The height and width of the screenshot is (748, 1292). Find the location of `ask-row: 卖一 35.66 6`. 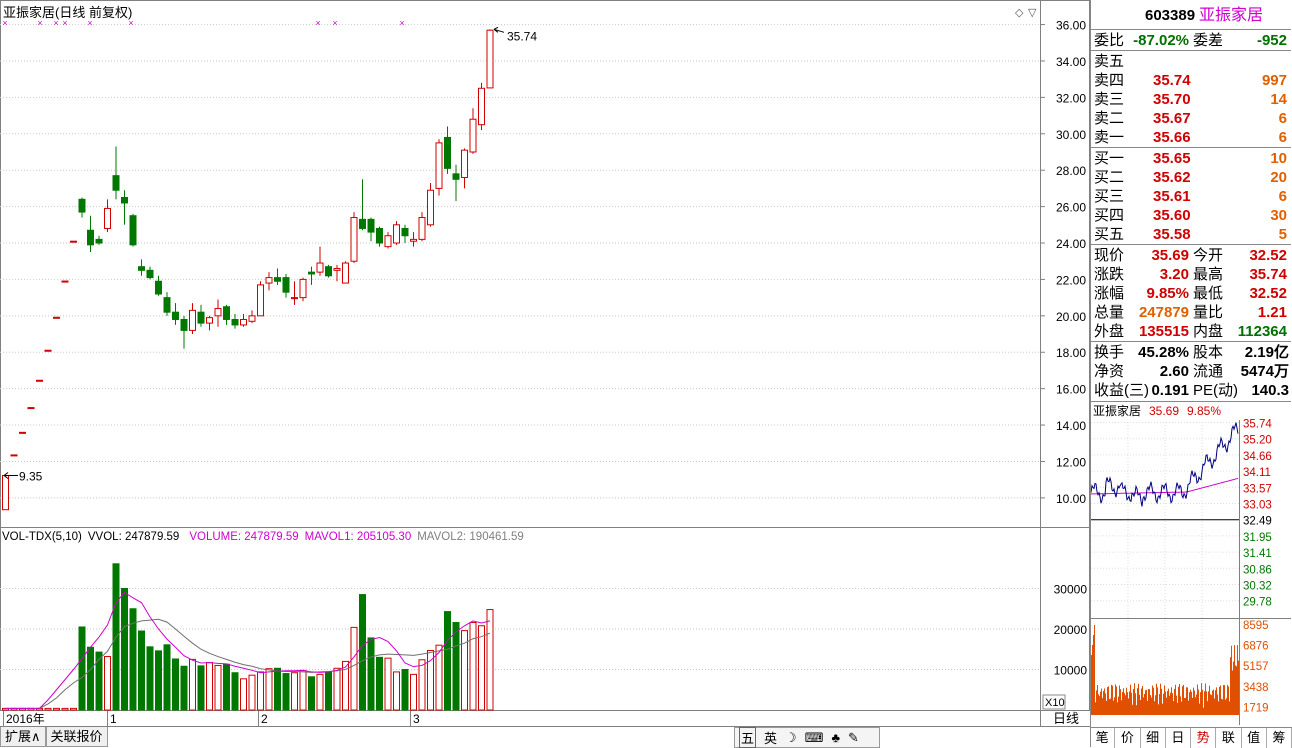

ask-row: 卖一 35.66 6 is located at coordinates (1191, 137).